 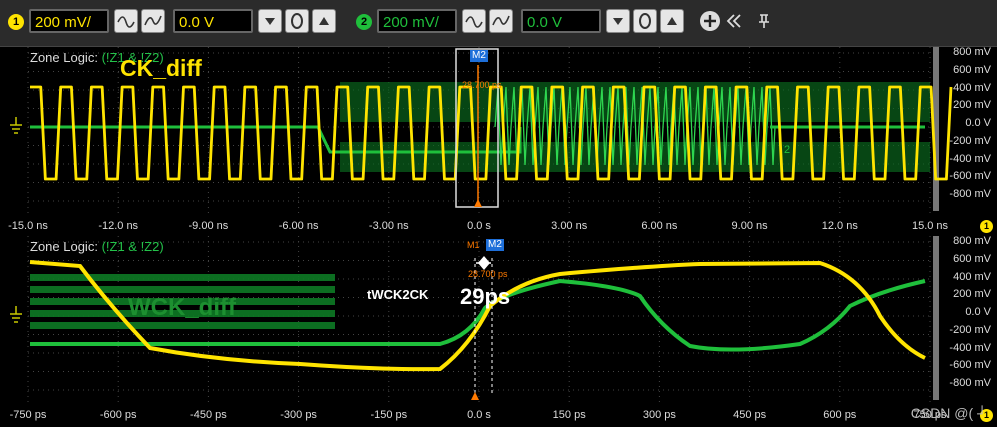 What do you see at coordinates (749, 226) in the screenshot?
I see `x-tick-label: 9.00 ns` at bounding box center [749, 226].